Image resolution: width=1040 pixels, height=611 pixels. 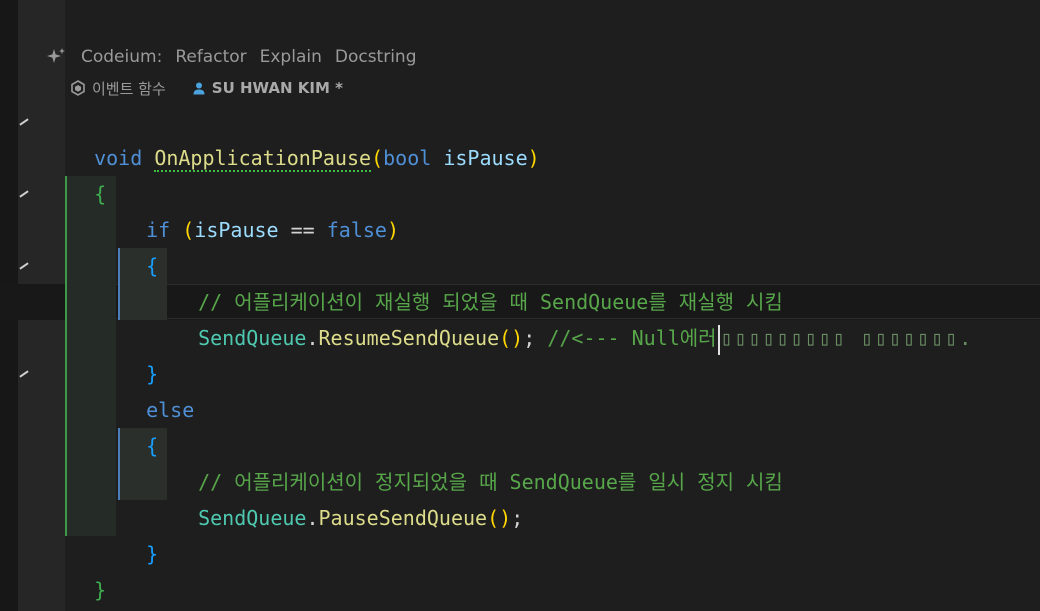 I want to click on method-name: OnApplicationPause, so click(x=263, y=159).